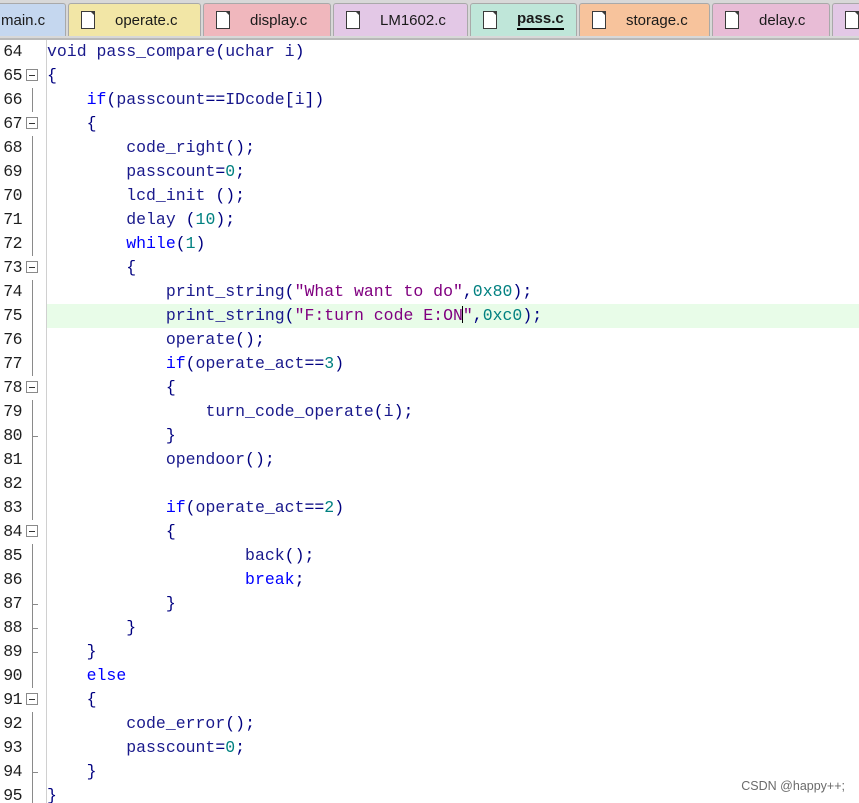 This screenshot has height=803, width=859. What do you see at coordinates (146, 20) in the screenshot?
I see `tab-label: operate.c` at bounding box center [146, 20].